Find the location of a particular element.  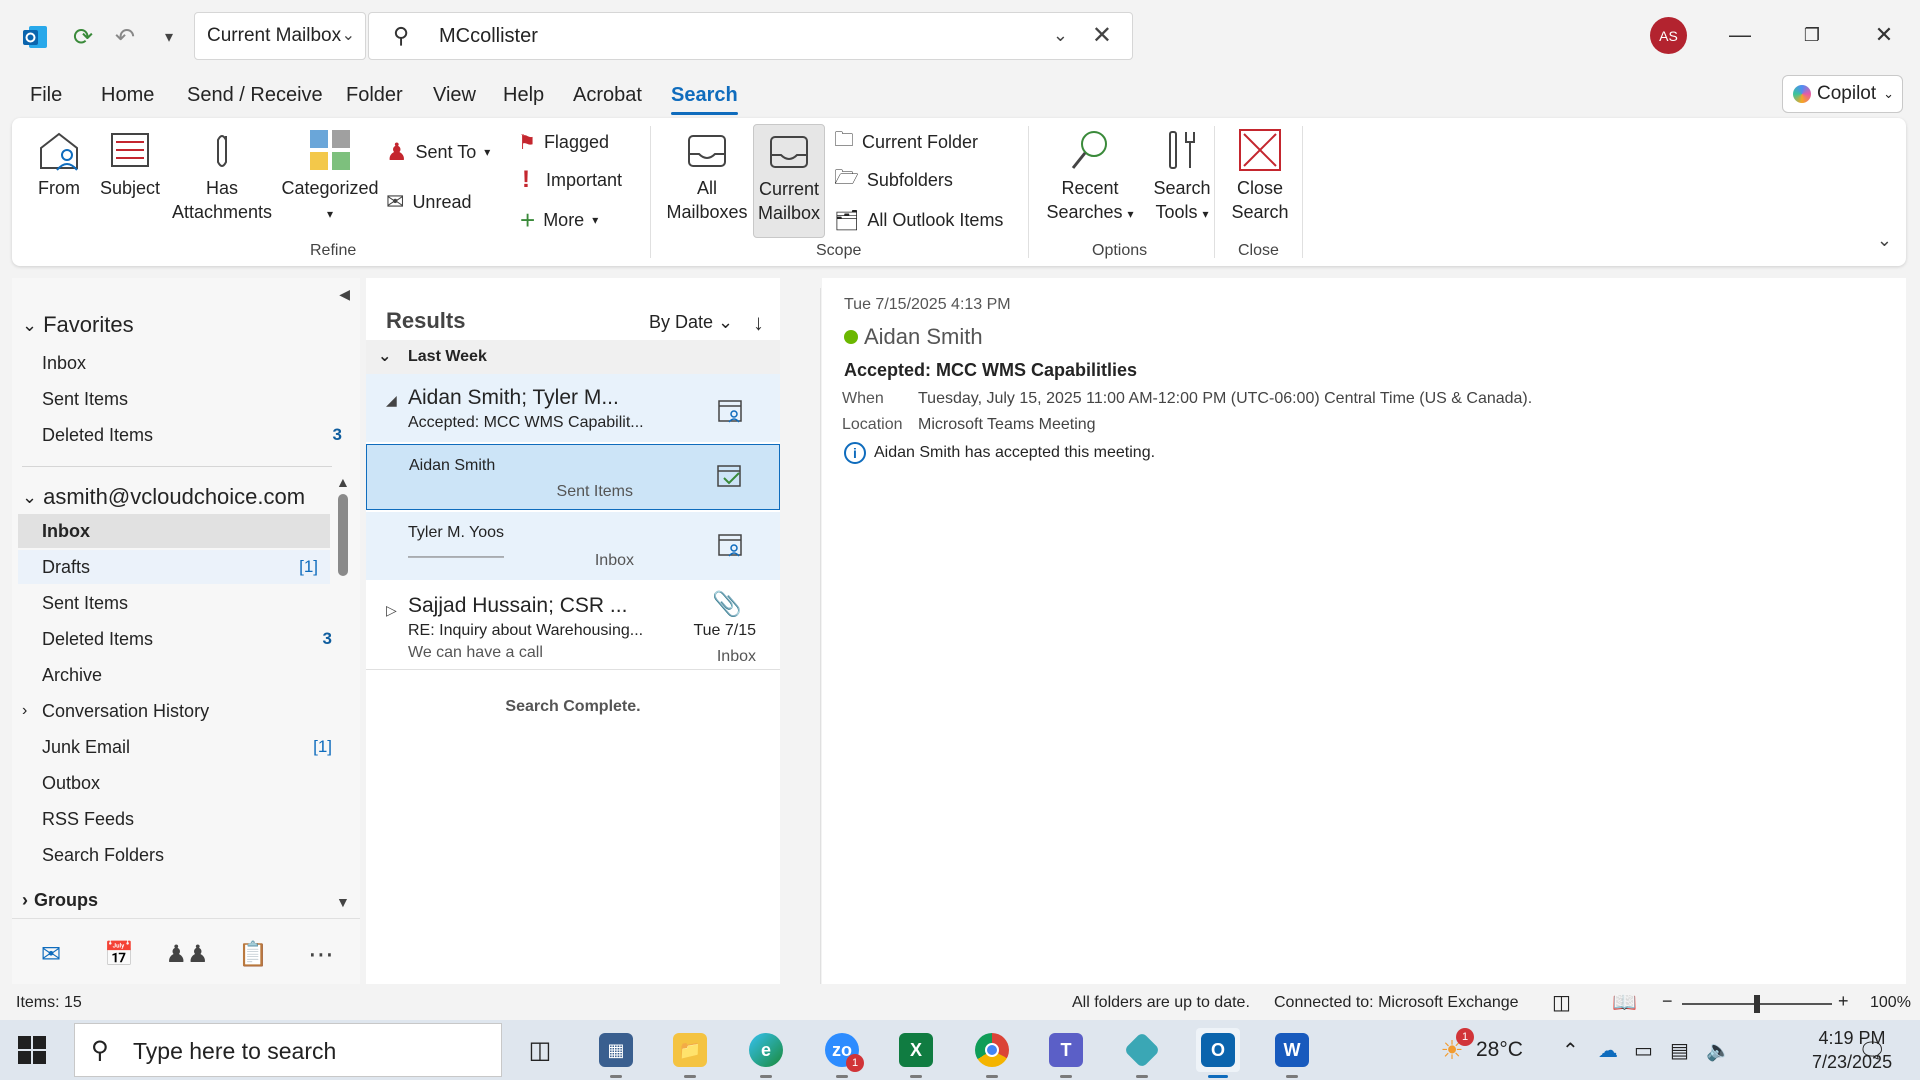

categorized-button: Categorized ▾ is located at coordinates (330, 177).